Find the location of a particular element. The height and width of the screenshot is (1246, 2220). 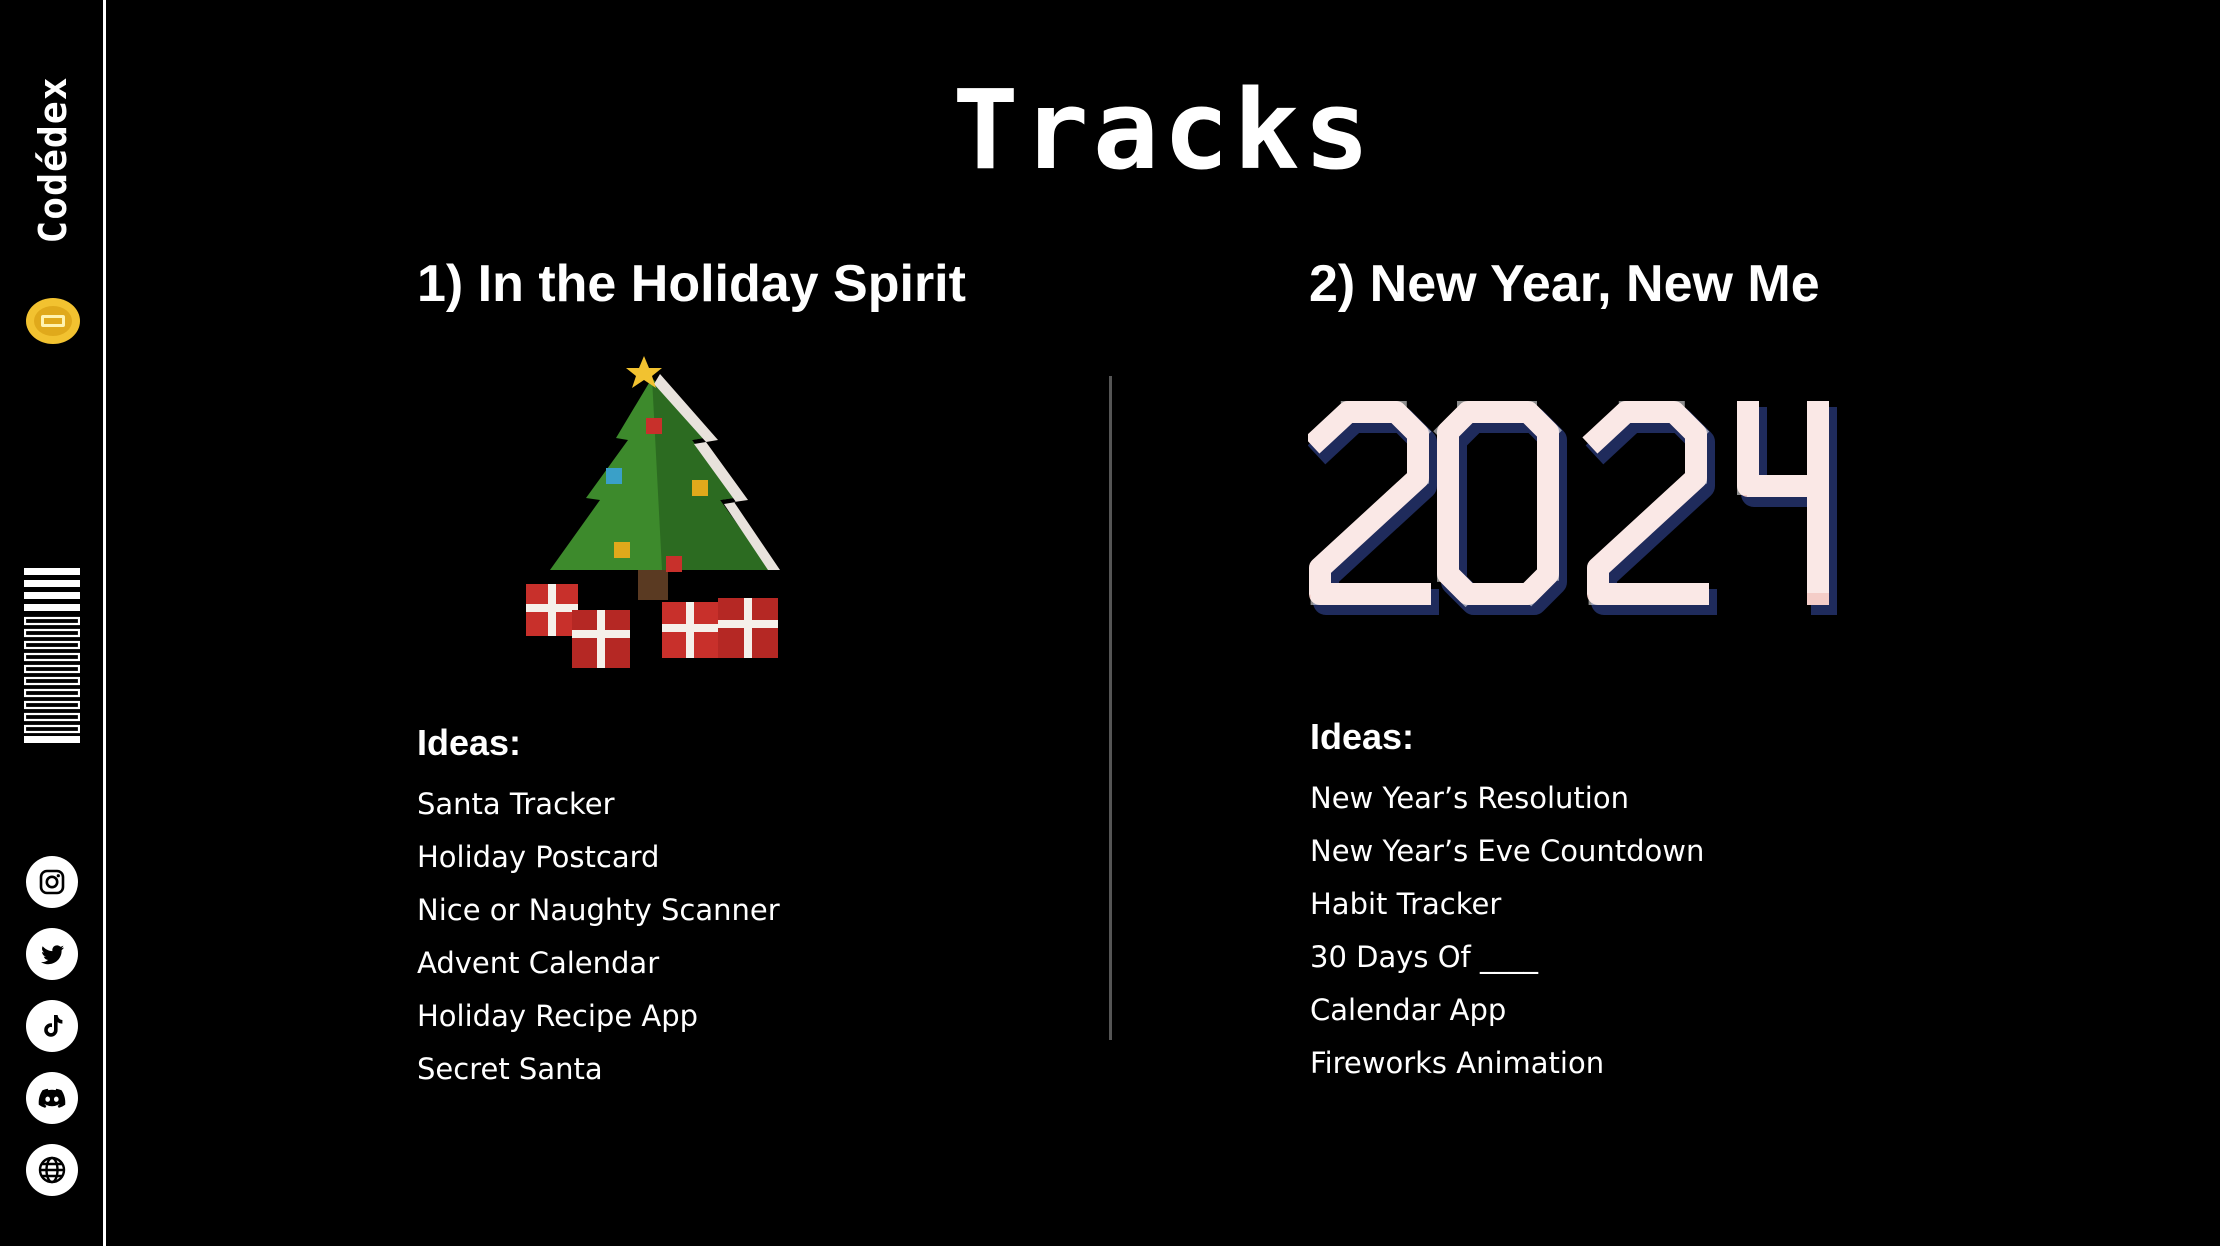

list-item: 30 Days Of ____ is located at coordinates (1424, 957).